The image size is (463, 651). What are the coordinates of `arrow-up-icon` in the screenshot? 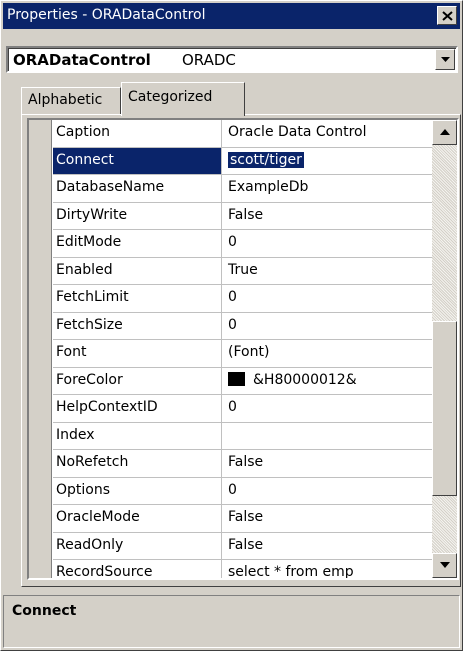 It's located at (445, 132).